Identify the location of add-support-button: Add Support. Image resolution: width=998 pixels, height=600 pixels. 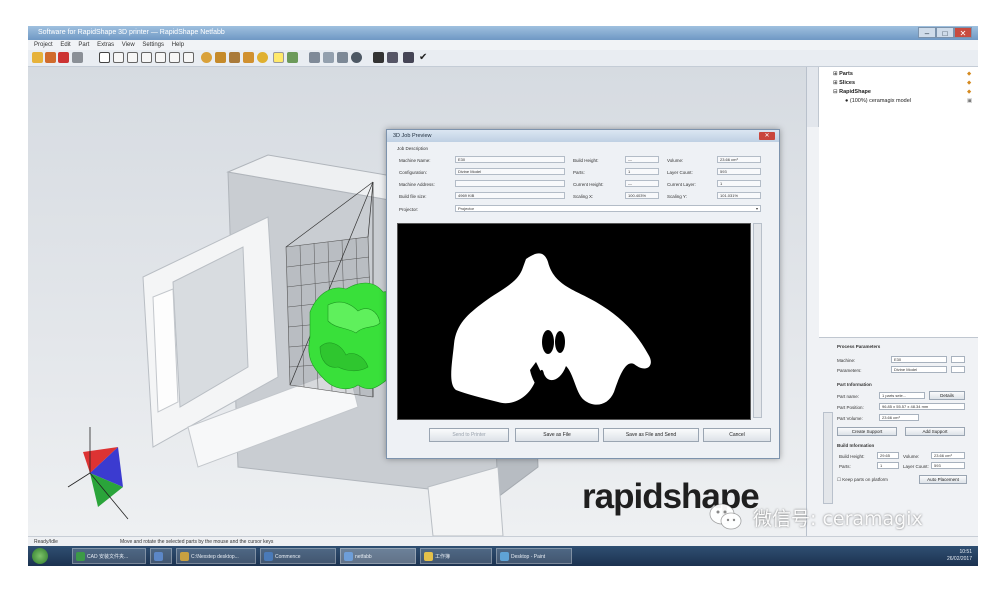
(935, 431).